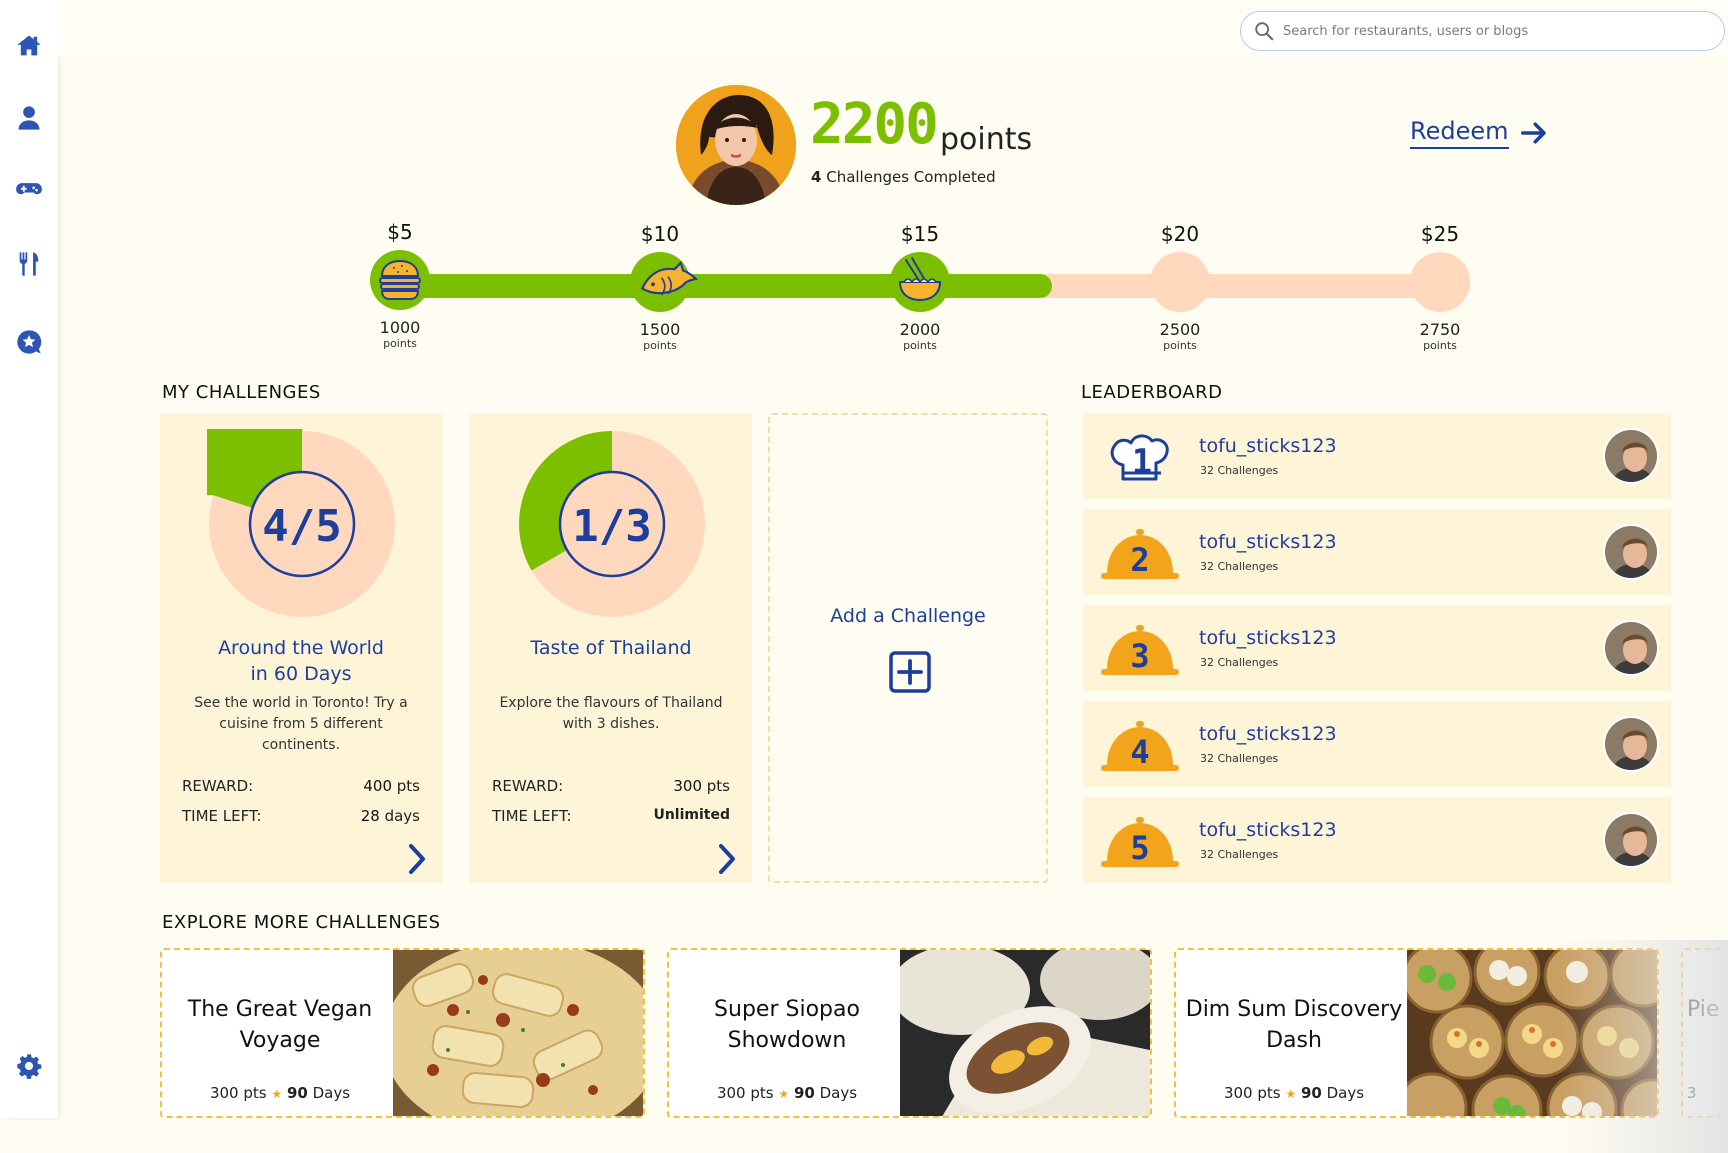 The width and height of the screenshot is (1728, 1153). Describe the element at coordinates (1440, 329) in the screenshot. I see `milestone-points: 2750` at that location.